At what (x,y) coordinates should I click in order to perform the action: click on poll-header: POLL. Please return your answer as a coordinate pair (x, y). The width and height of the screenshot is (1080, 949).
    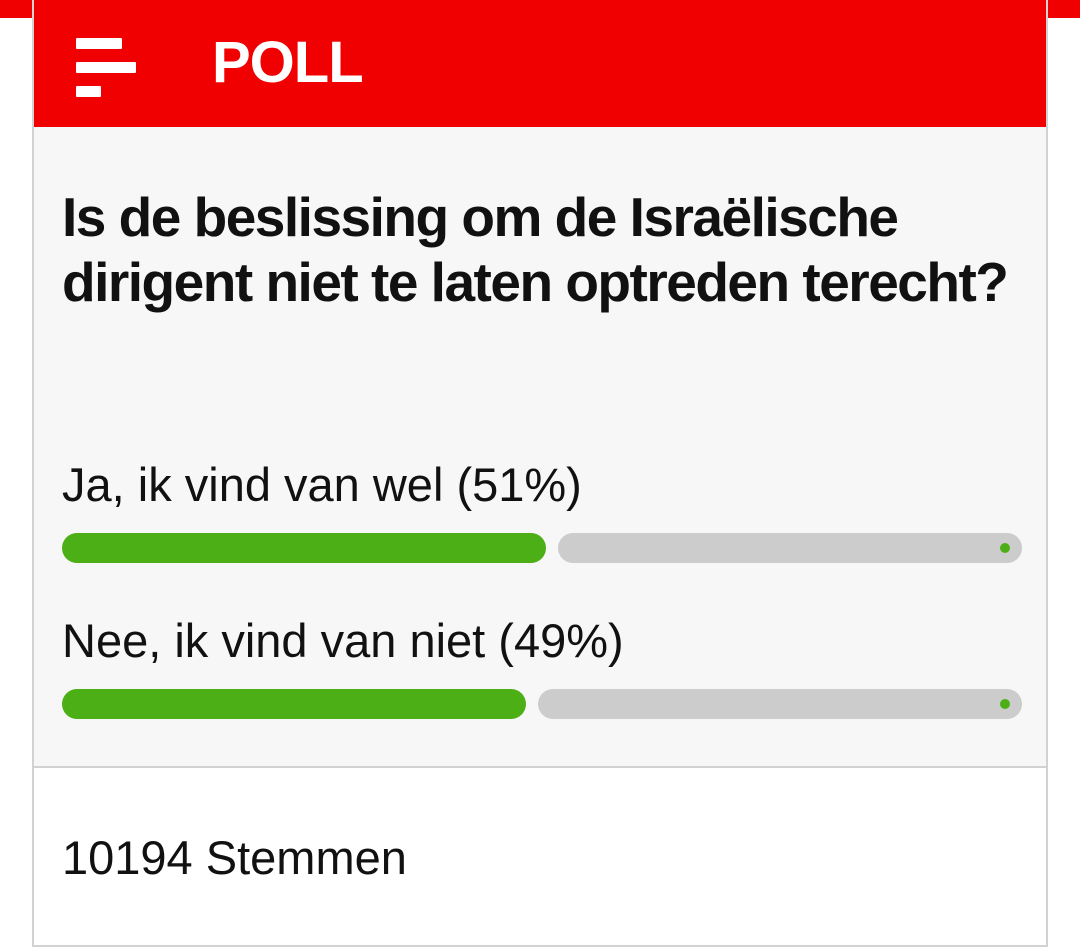
    Looking at the image, I should click on (540, 63).